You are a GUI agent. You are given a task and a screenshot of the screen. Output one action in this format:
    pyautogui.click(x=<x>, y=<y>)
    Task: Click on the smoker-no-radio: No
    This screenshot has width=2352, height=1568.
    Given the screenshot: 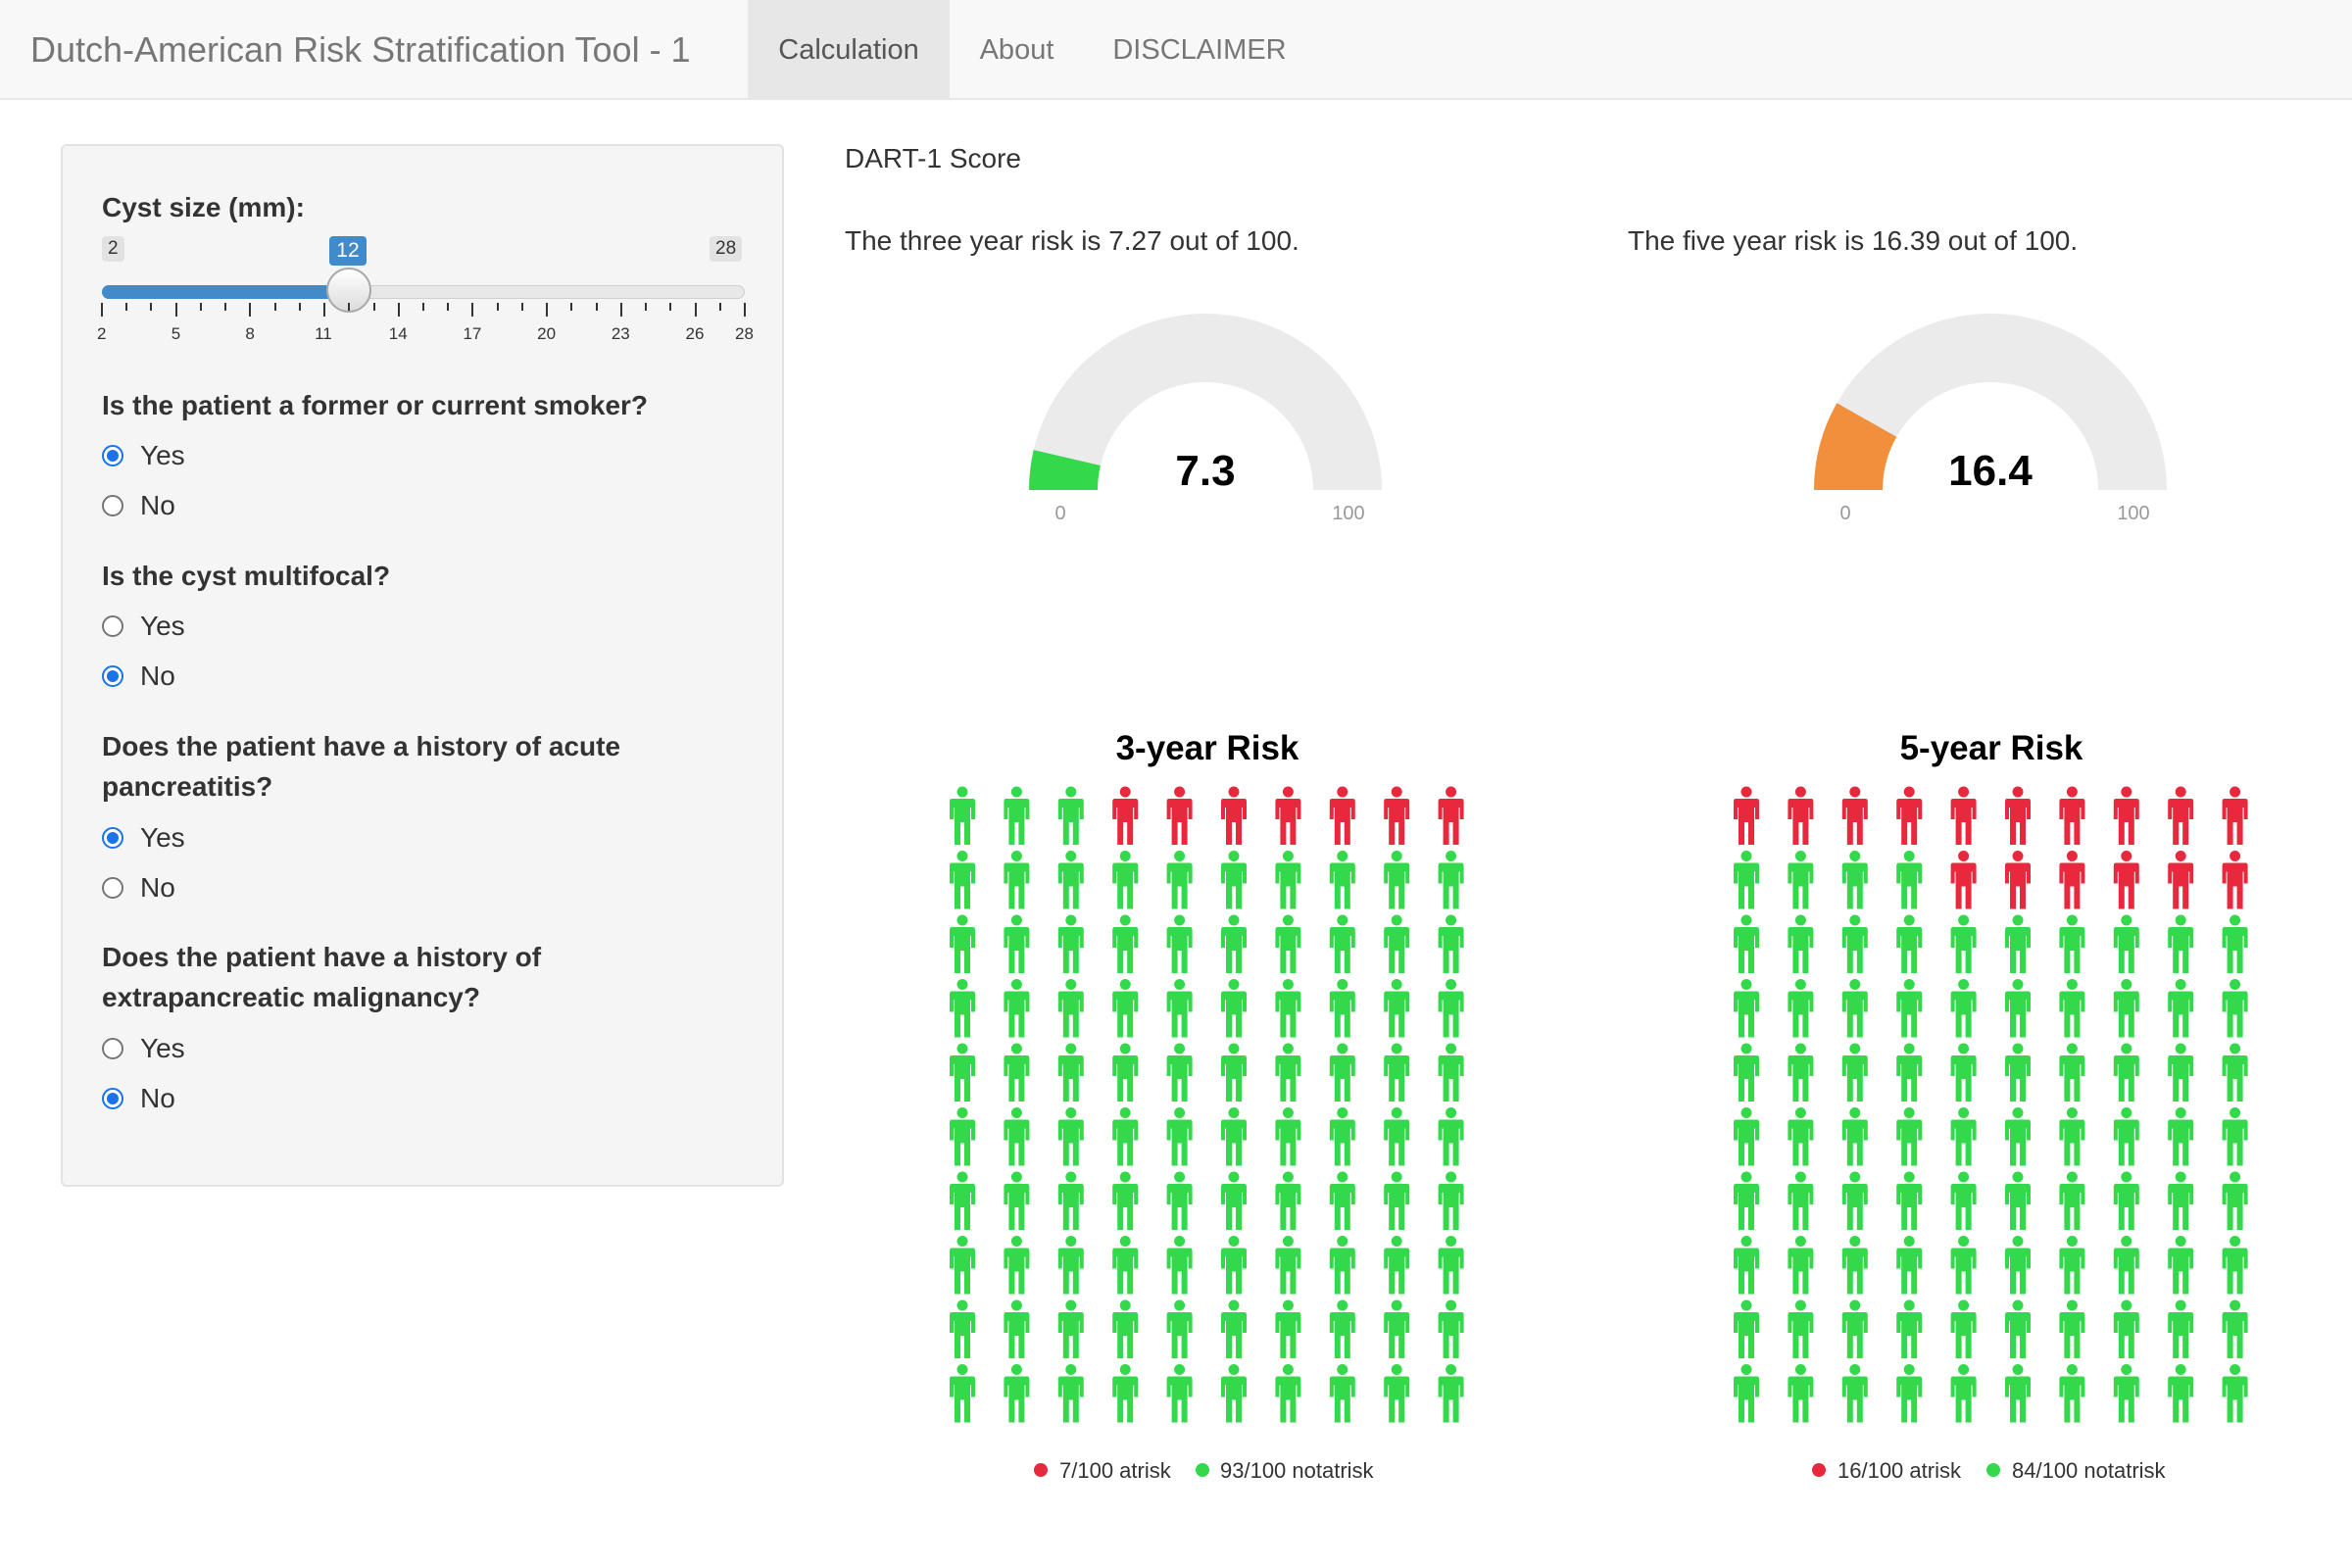 What is the action you would take?
    pyautogui.click(x=138, y=506)
    